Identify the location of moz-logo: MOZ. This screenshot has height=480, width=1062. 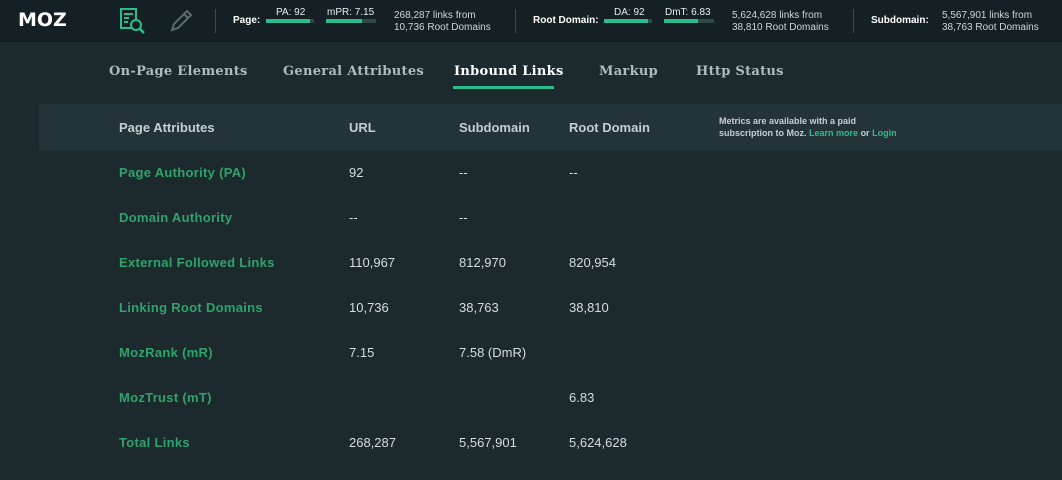
(42, 20).